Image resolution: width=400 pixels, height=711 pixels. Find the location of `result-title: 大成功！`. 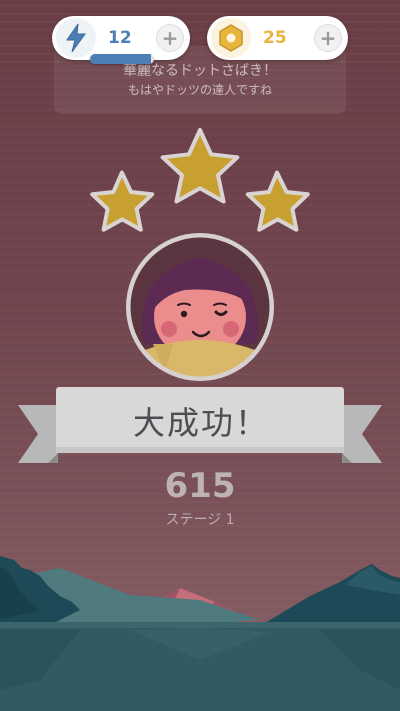

result-title: 大成功！ is located at coordinates (200, 423).